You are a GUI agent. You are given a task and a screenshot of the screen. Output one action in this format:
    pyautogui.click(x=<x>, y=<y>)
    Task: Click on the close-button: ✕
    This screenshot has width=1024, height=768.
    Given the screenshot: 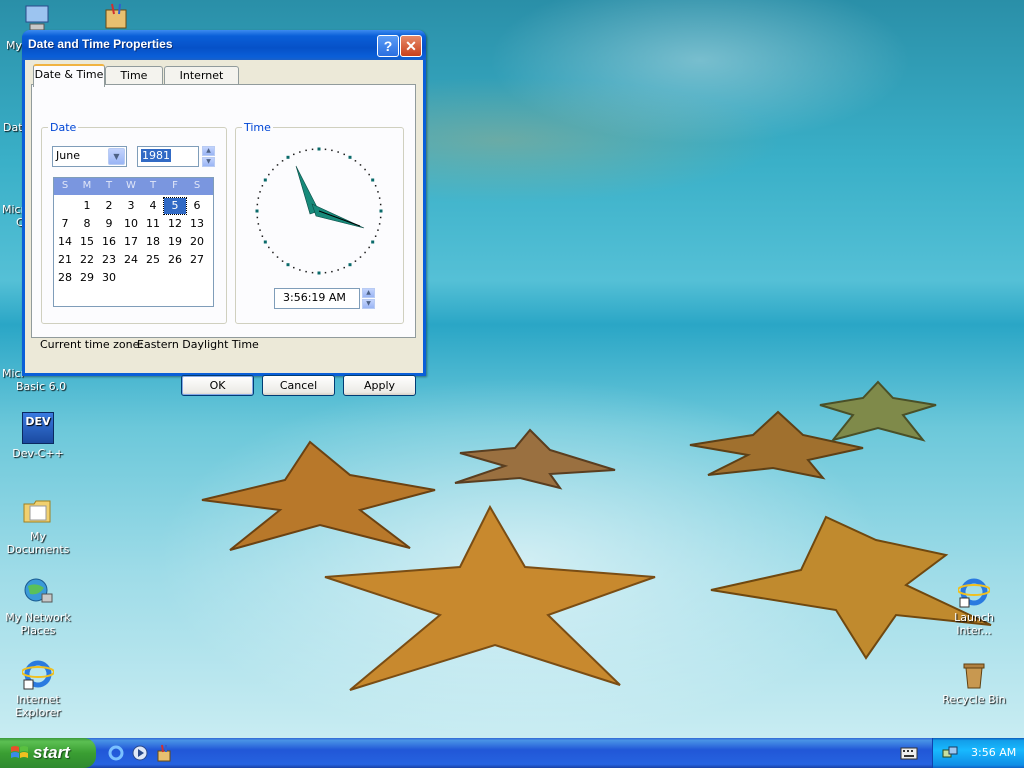 What is the action you would take?
    pyautogui.click(x=411, y=46)
    